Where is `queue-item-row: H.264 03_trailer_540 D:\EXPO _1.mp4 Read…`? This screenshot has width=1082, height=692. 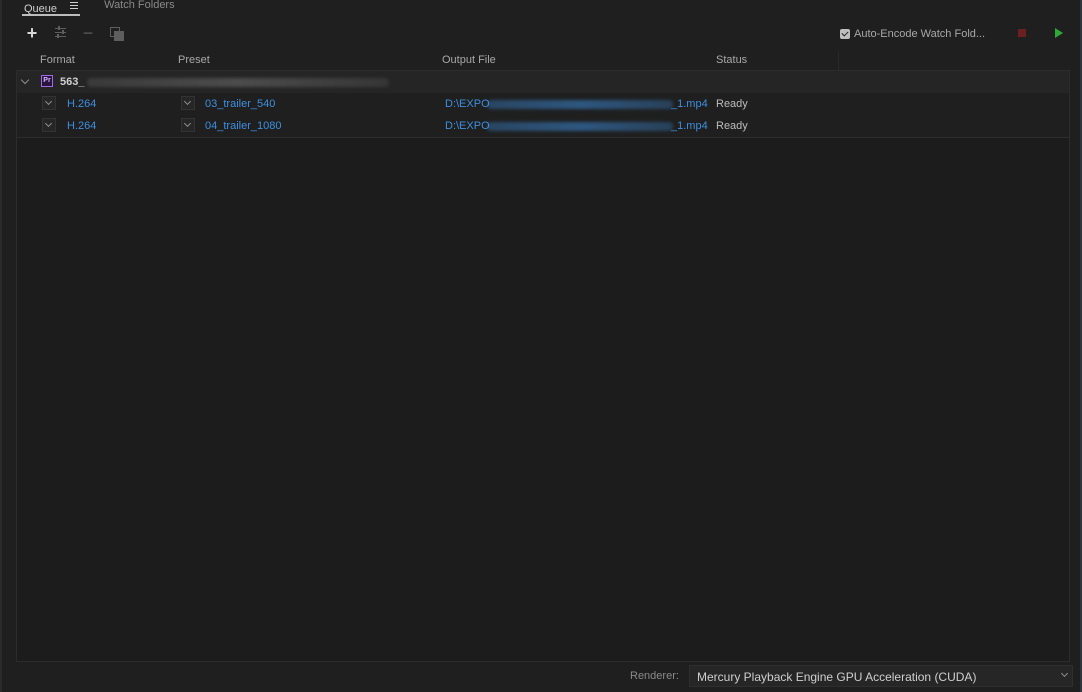
queue-item-row: H.264 03_trailer_540 D:\EXPO _1.mp4 Read… is located at coordinates (543, 104).